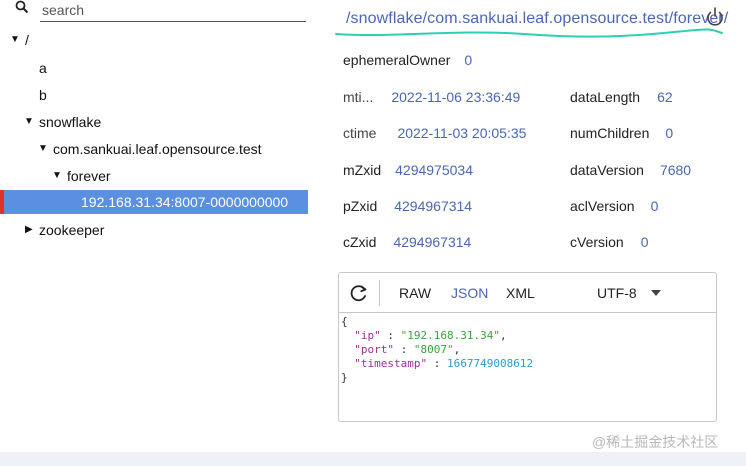 The height and width of the screenshot is (466, 746). I want to click on prop-key: numChildren, so click(610, 133).